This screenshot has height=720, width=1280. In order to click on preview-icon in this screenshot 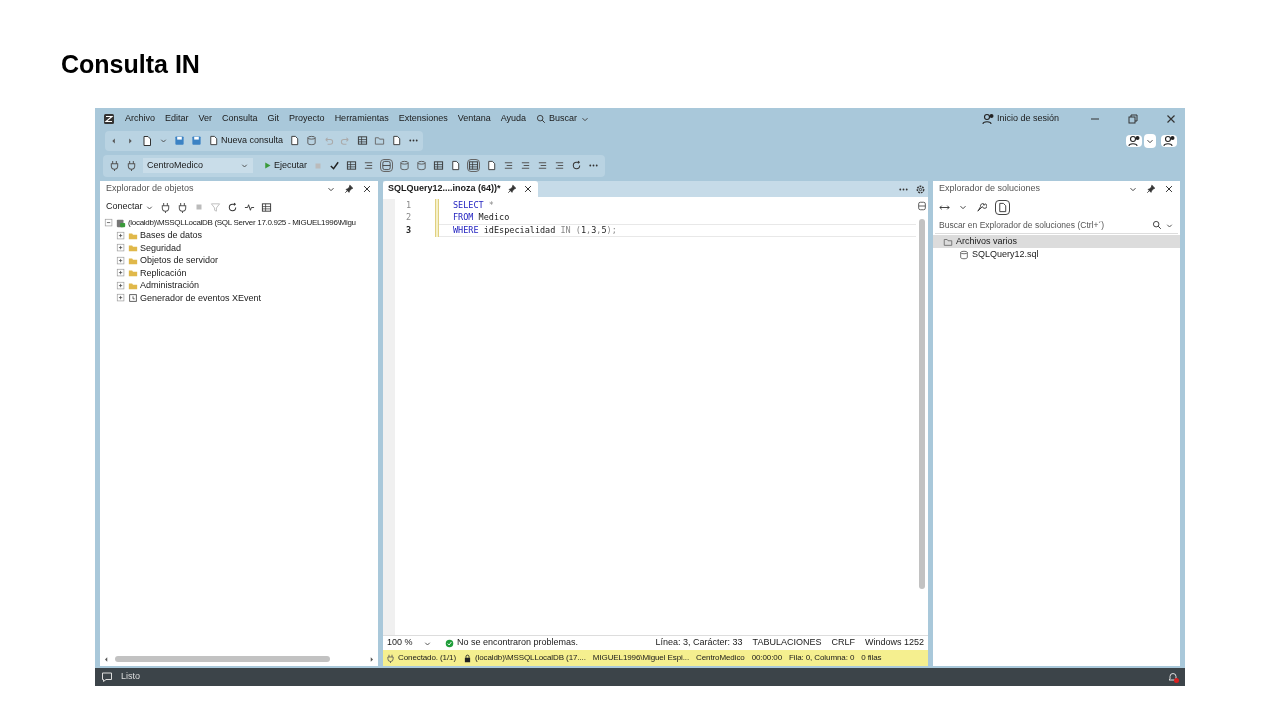, I will do `click(1002, 207)`.